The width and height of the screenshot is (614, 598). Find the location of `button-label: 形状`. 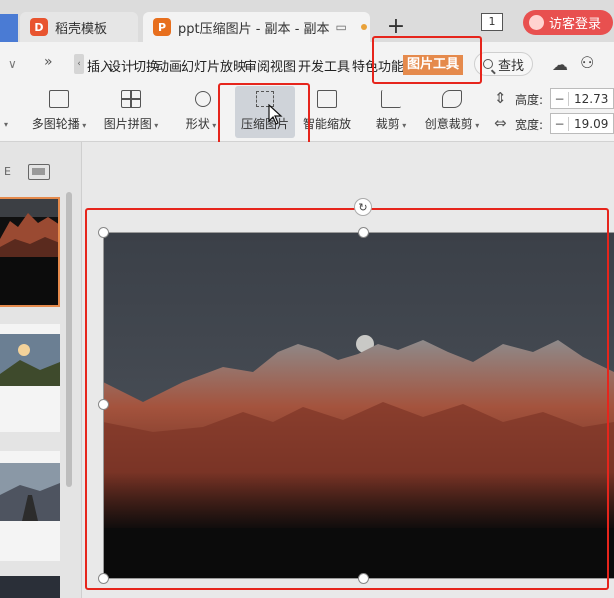

button-label: 形状 is located at coordinates (197, 124).